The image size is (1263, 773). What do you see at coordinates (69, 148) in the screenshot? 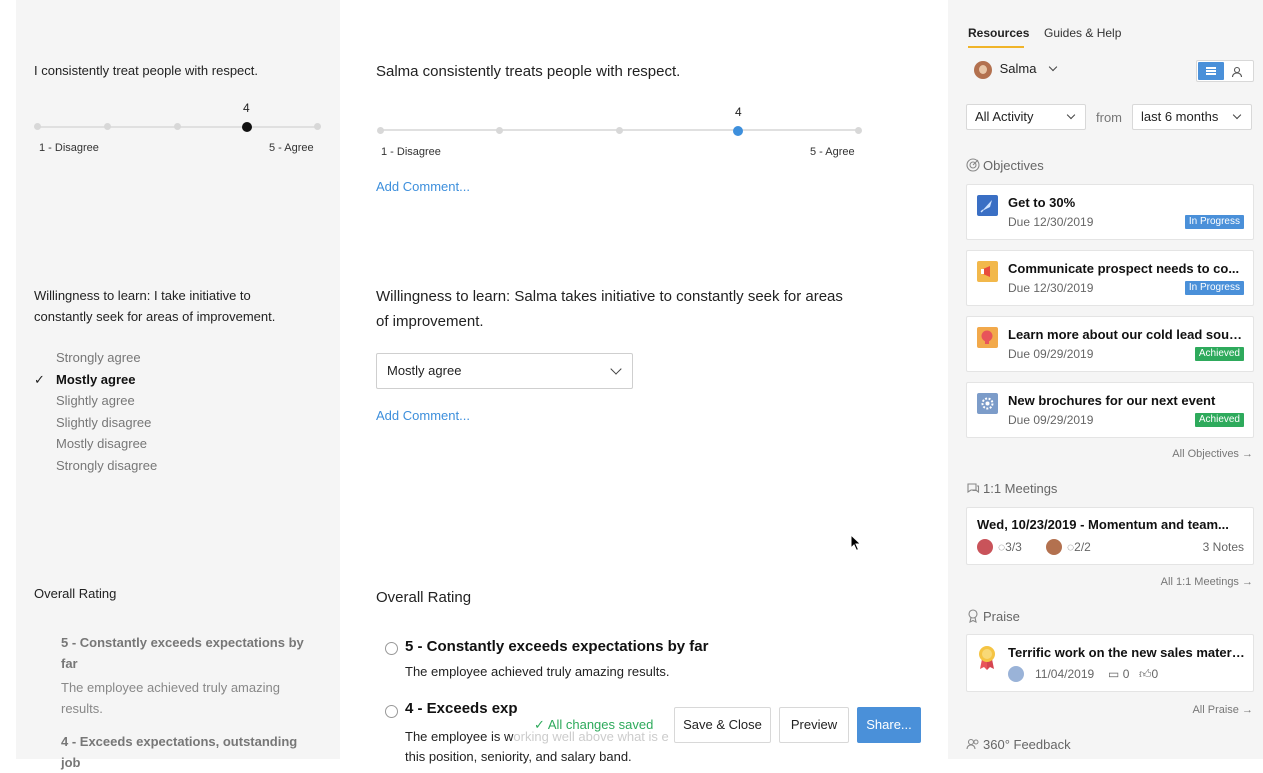
I see `self-scale-min-label: 1 - Disagree` at bounding box center [69, 148].